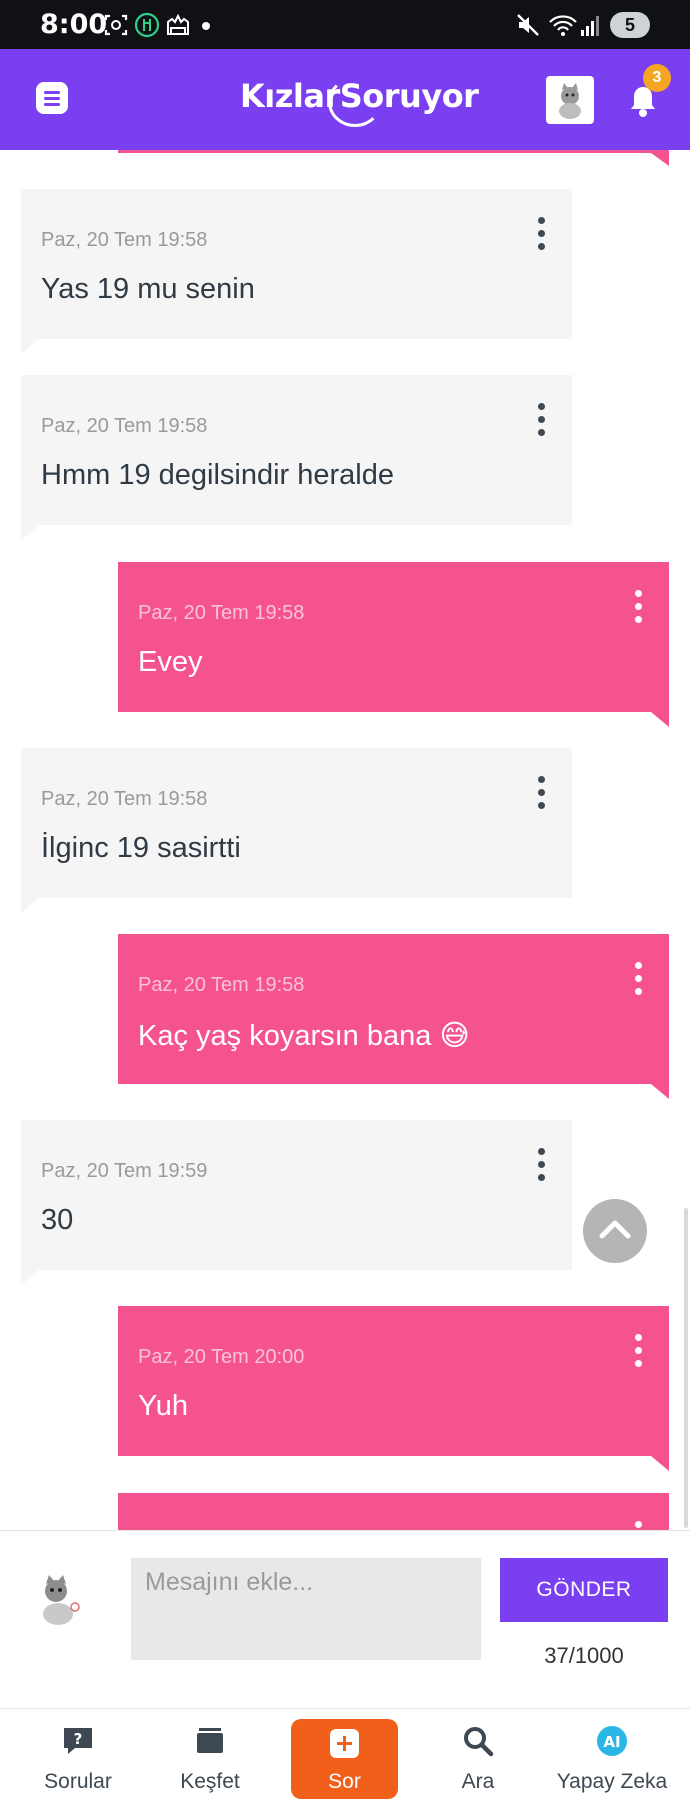  Describe the element at coordinates (306, 1609) in the screenshot. I see `message-input` at that location.